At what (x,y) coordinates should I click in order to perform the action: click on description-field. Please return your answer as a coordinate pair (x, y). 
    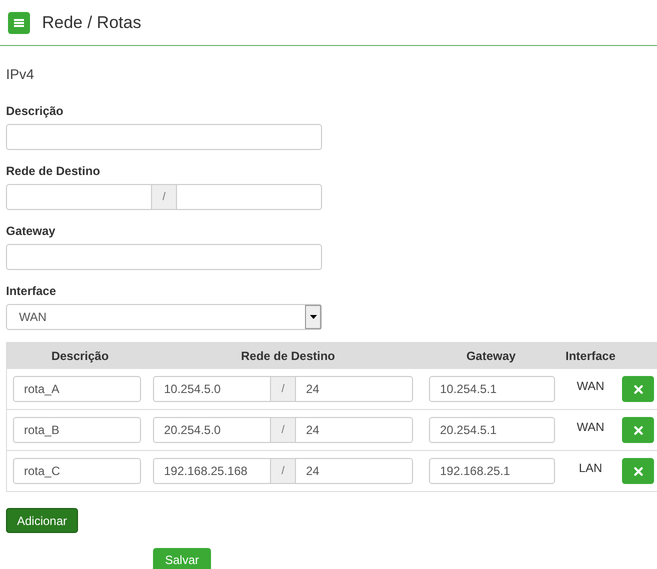
    Looking at the image, I should click on (164, 137).